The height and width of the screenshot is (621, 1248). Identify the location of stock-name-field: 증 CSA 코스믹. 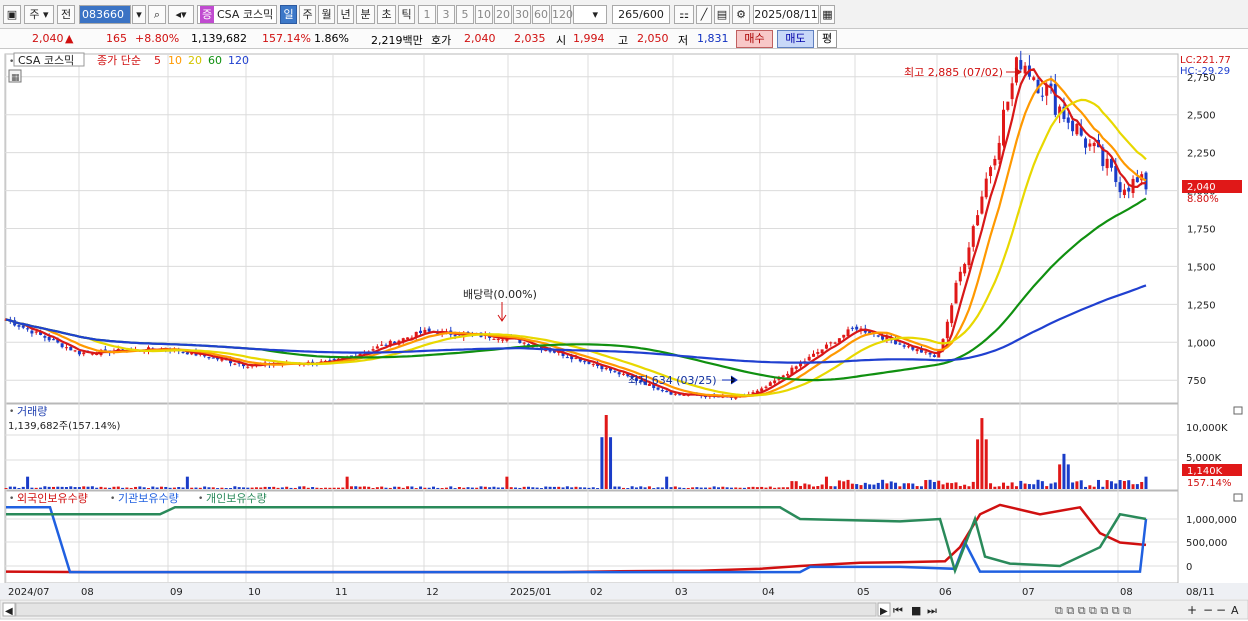
(237, 14).